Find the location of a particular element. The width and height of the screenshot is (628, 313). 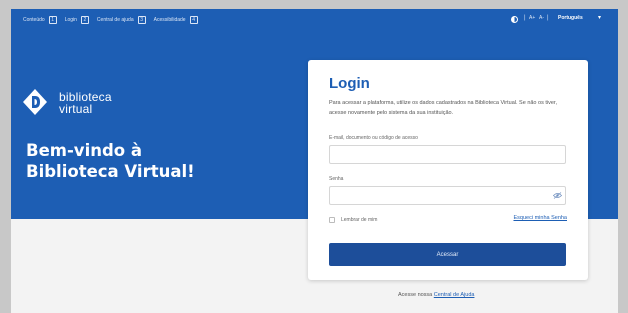

show-password-eye-icon is located at coordinates (557, 195).